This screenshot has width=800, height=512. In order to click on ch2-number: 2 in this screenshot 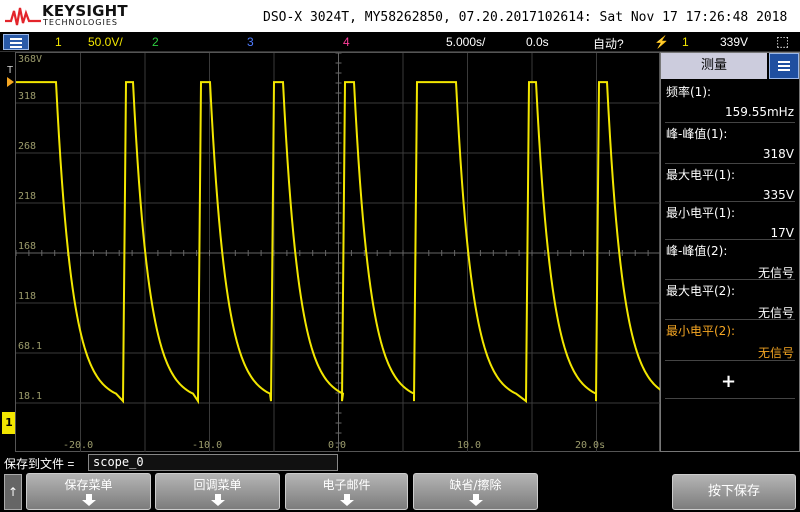, I will do `click(155, 42)`.